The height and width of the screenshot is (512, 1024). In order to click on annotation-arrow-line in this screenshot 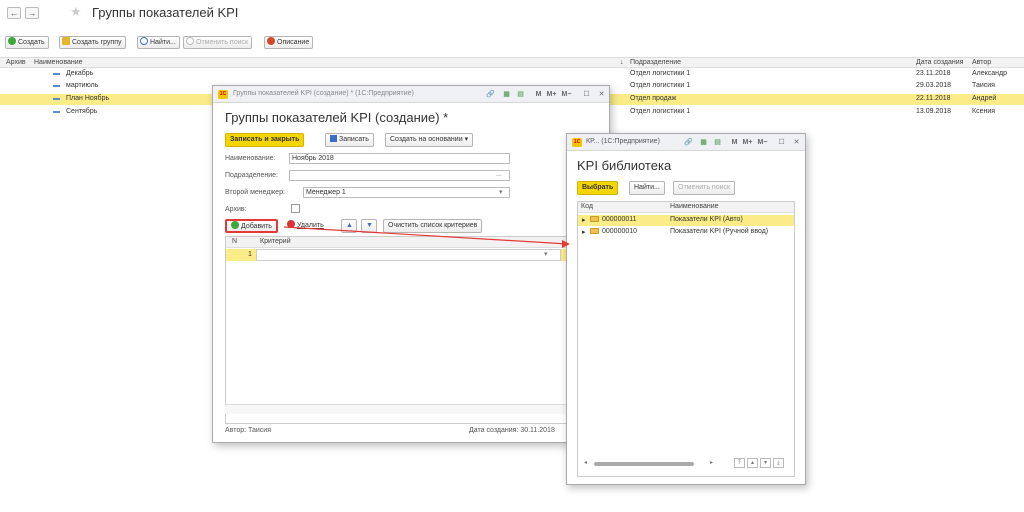, I will do `click(426, 235)`.